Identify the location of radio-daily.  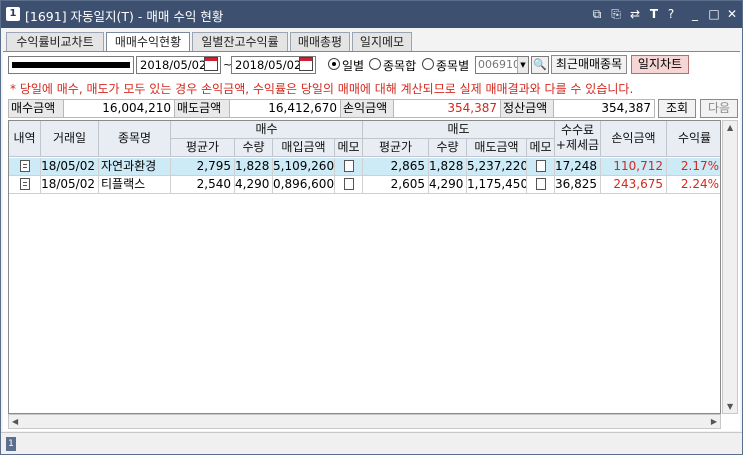
(334, 64).